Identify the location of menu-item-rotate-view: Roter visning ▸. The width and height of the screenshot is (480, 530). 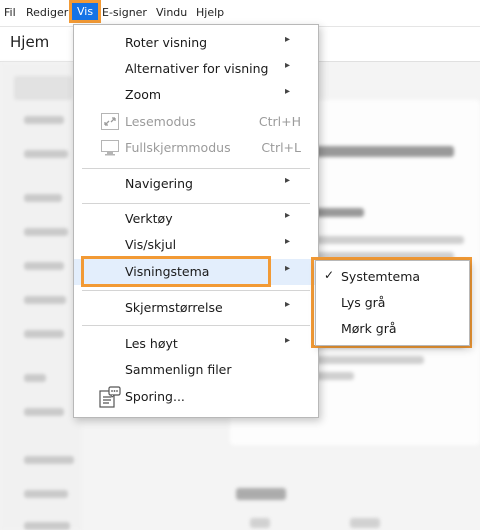
(196, 43).